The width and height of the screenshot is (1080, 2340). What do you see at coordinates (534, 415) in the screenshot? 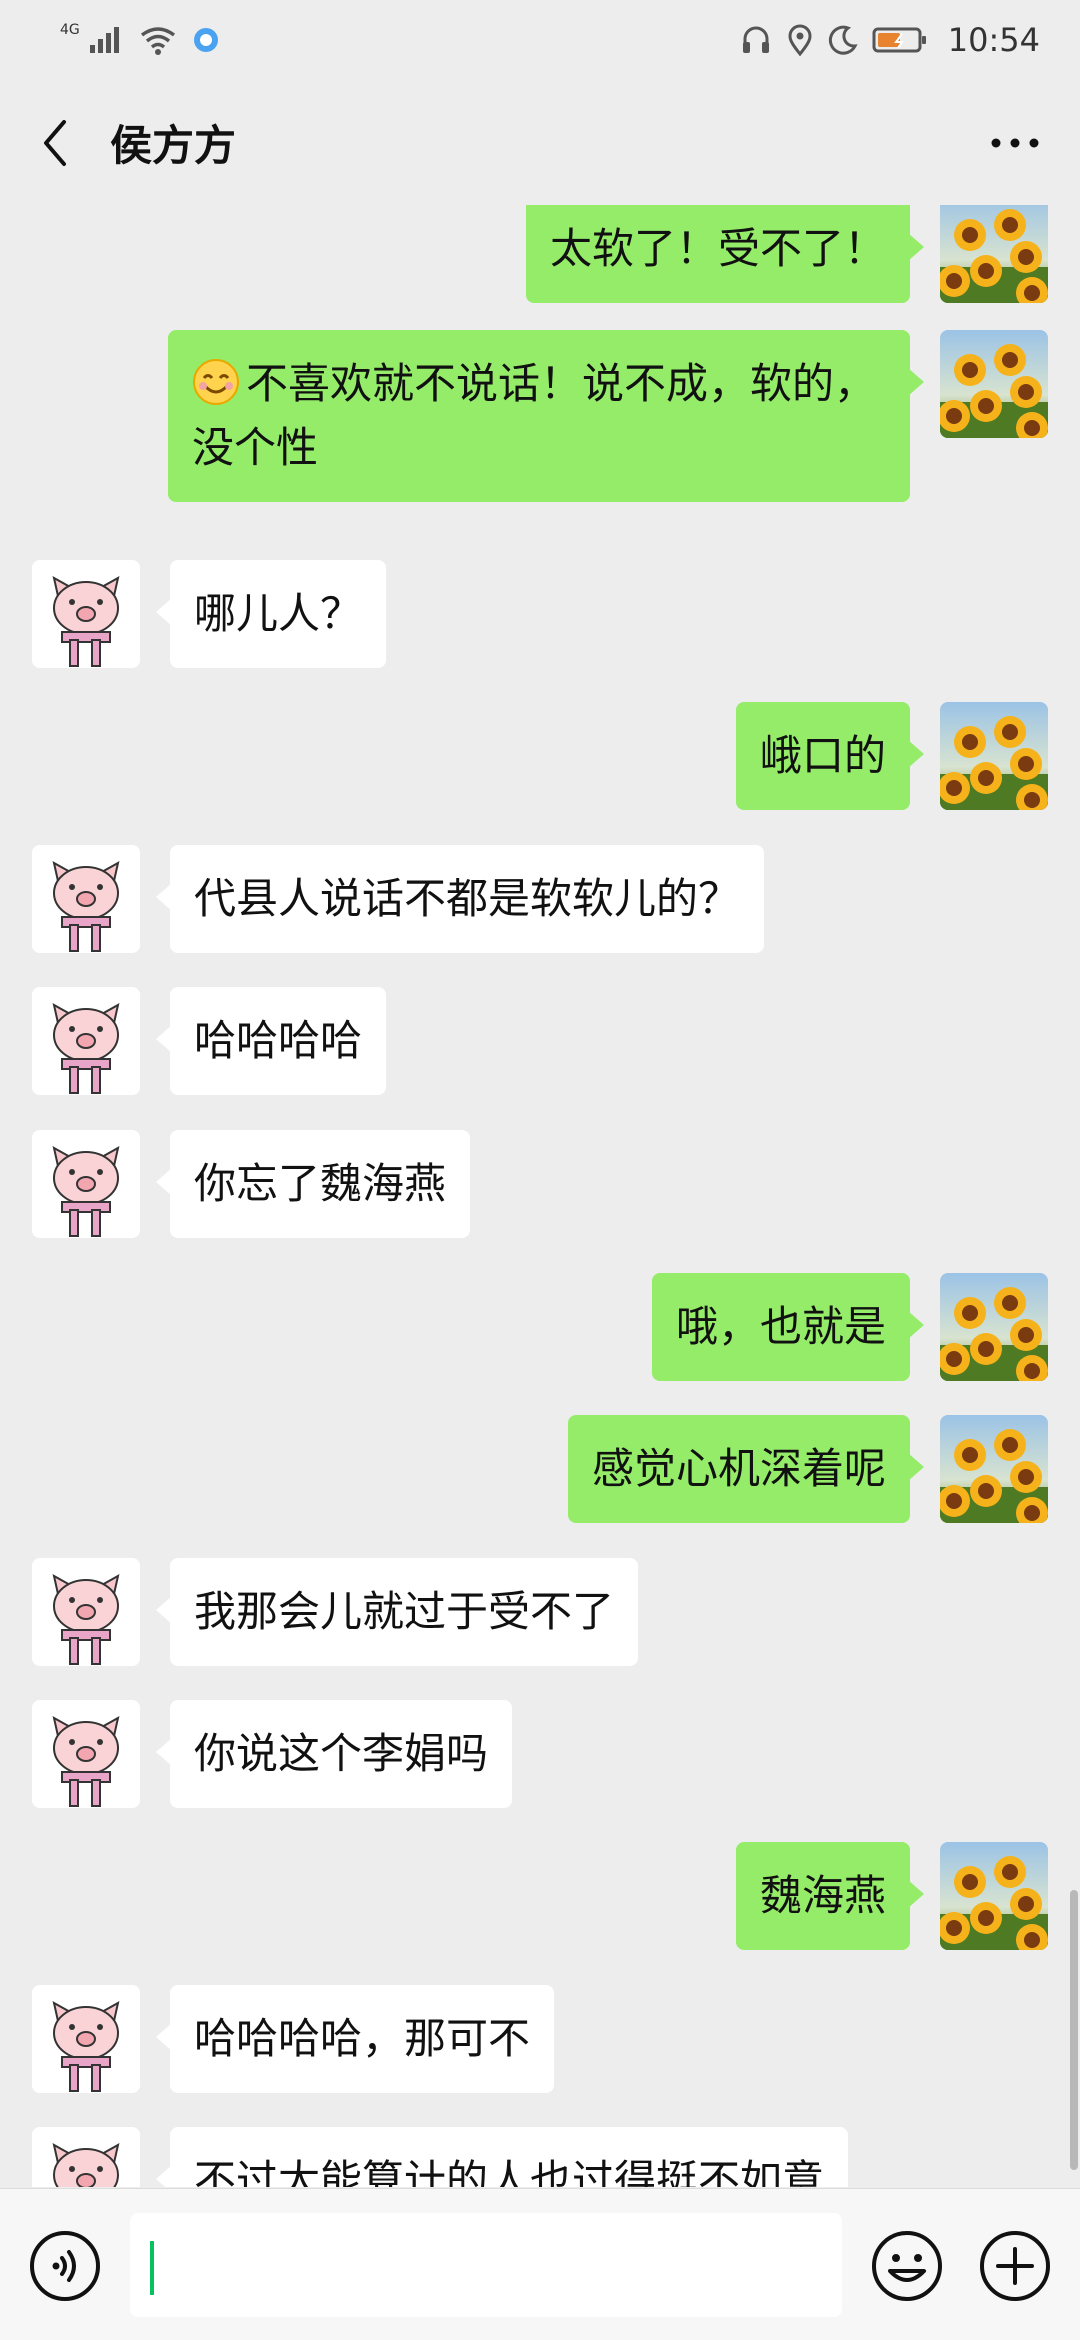
I see `message-text: 不喜欢就不说话！说不成，软的，没个性` at bounding box center [534, 415].